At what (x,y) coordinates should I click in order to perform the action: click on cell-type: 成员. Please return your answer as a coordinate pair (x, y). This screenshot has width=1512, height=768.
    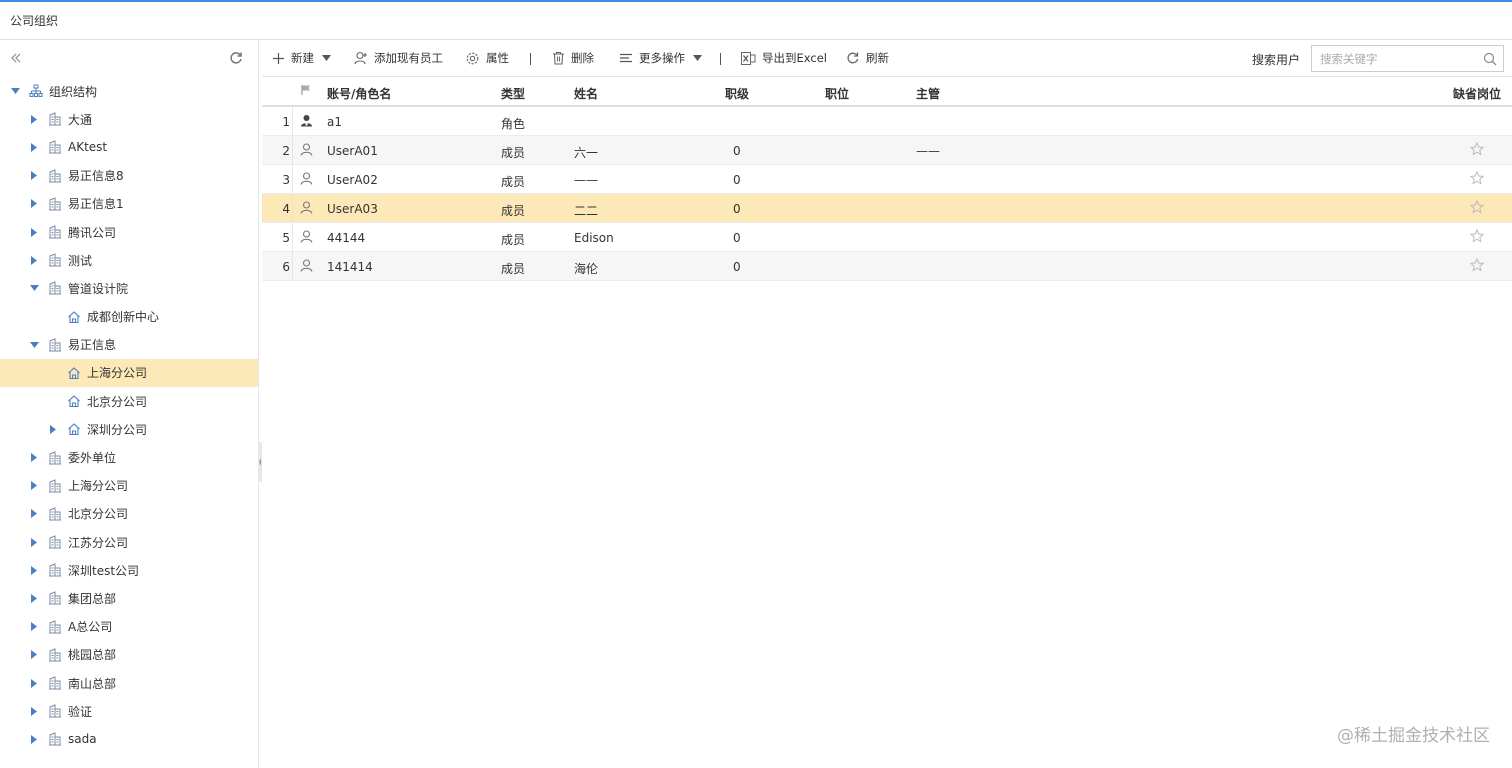
    Looking at the image, I should click on (513, 269).